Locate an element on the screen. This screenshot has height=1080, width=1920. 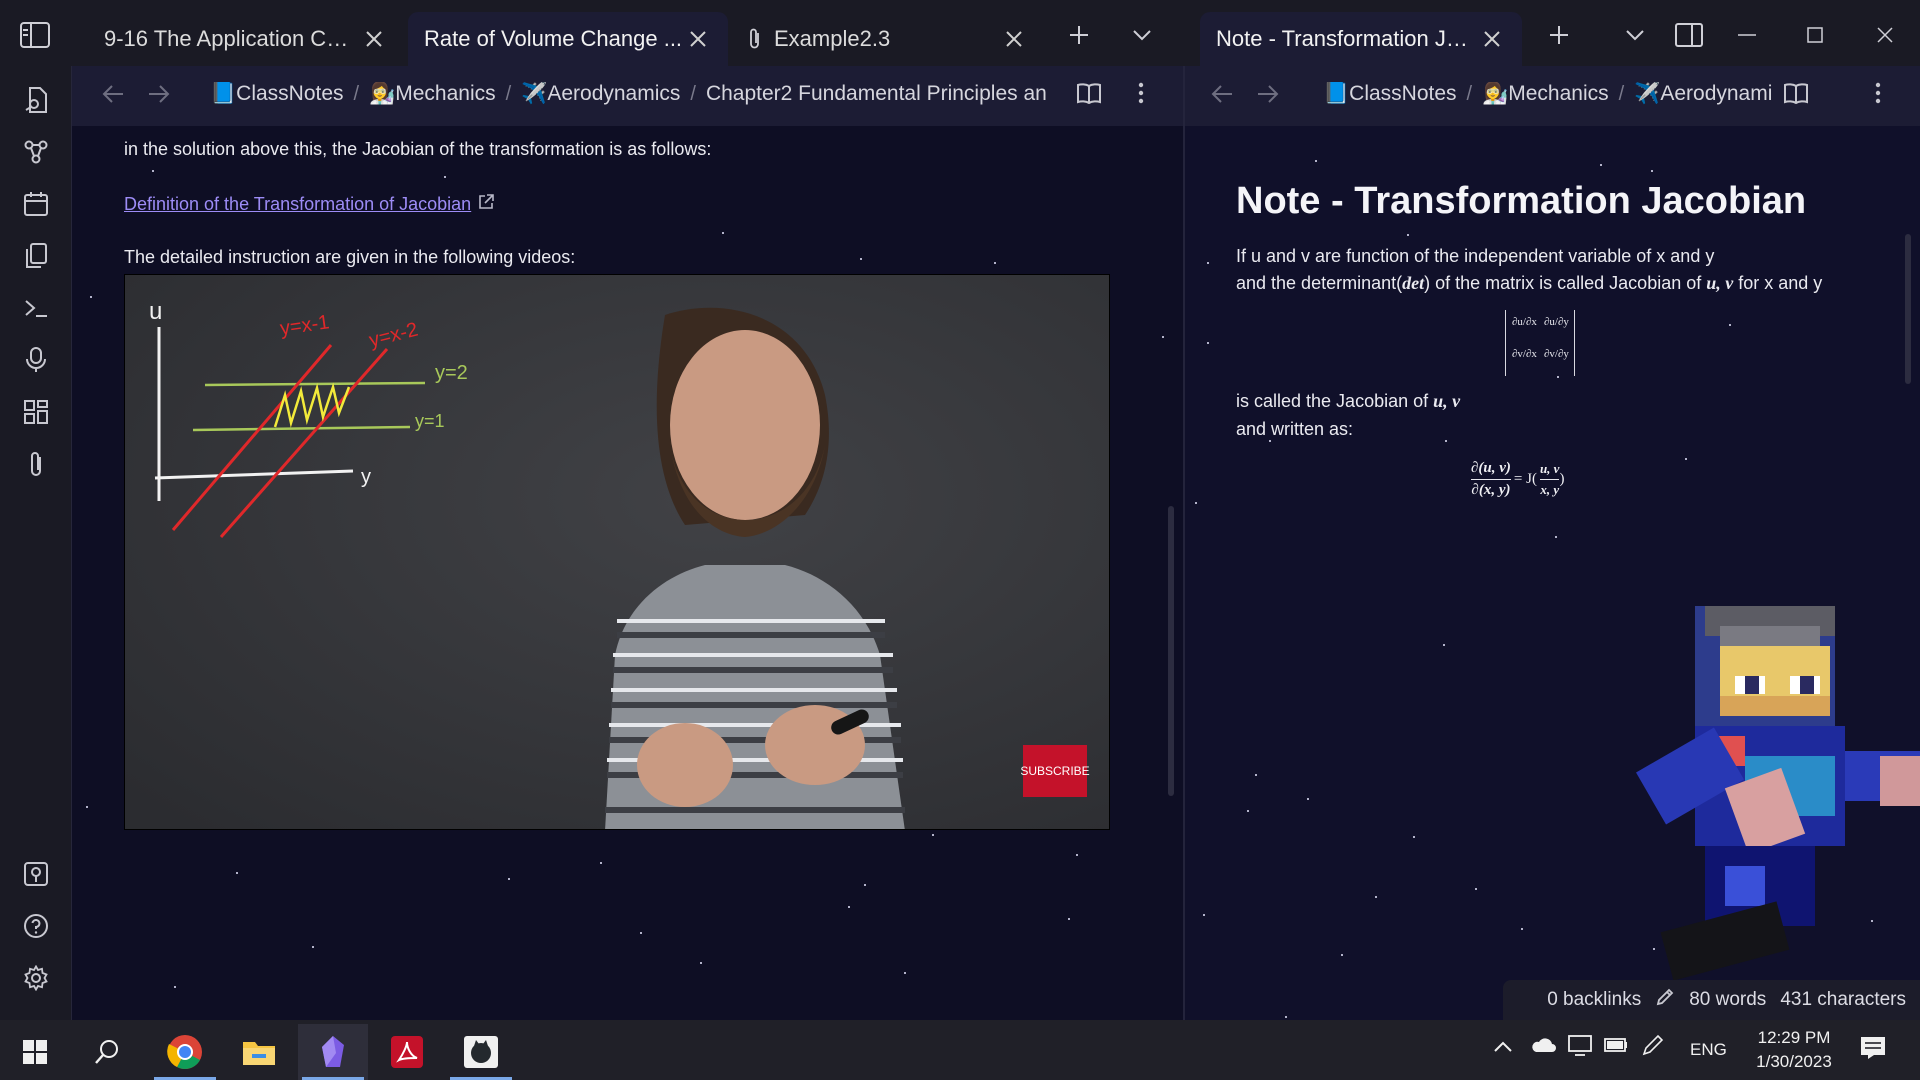
matrix-entry: ∂u/∂y is located at coordinates (1556, 322).